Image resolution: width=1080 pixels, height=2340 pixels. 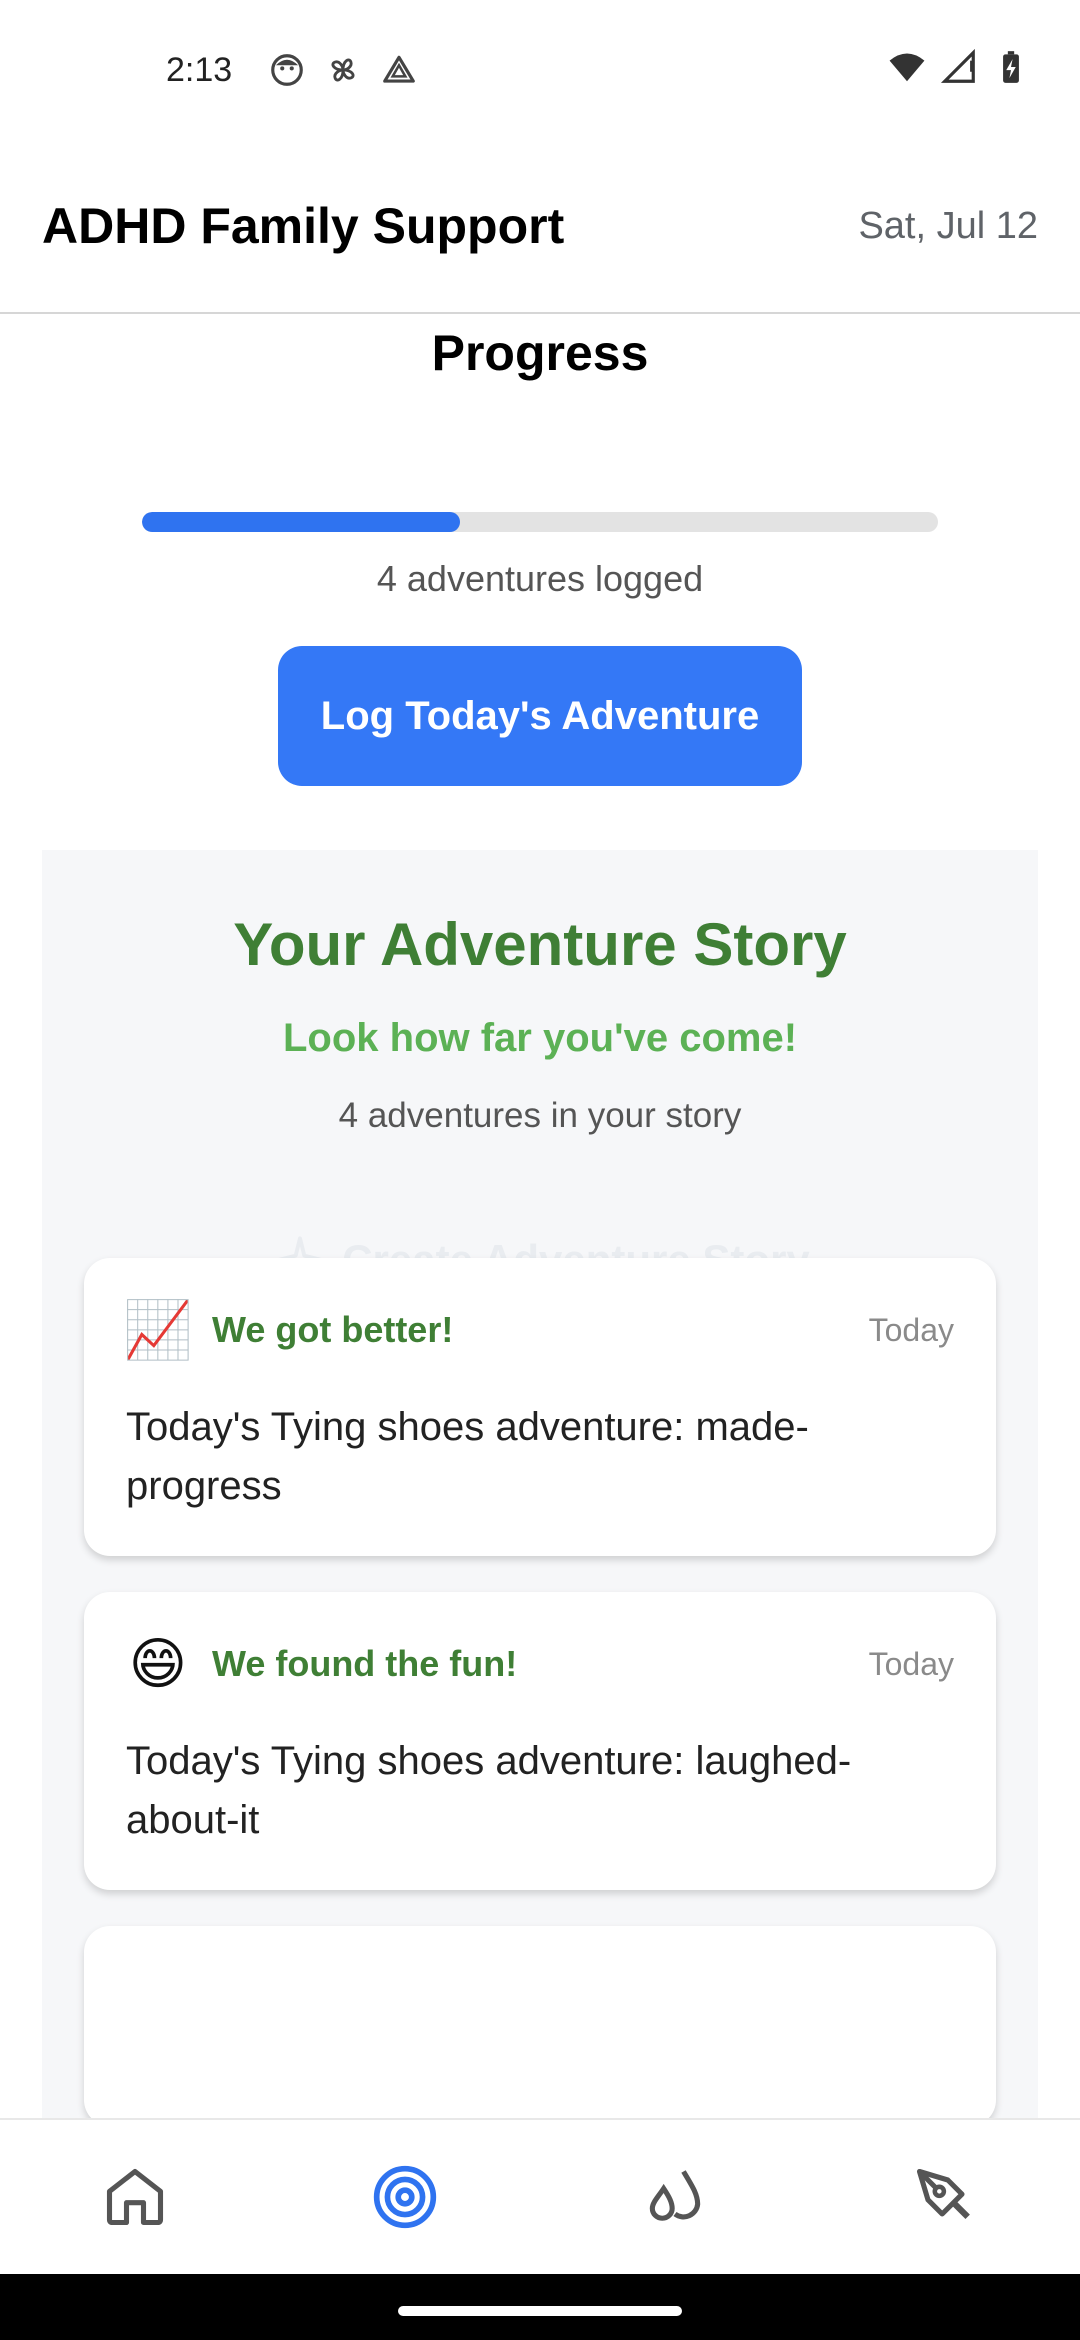 What do you see at coordinates (540, 1115) in the screenshot?
I see `story-count: 4 adventures in your story` at bounding box center [540, 1115].